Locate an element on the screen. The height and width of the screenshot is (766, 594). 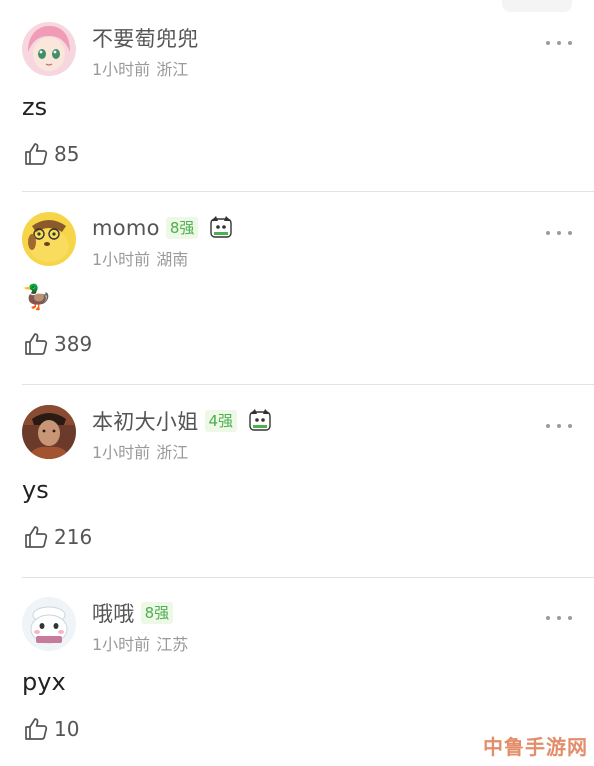
pompompurin-avatar-icon is located at coordinates (49, 239).